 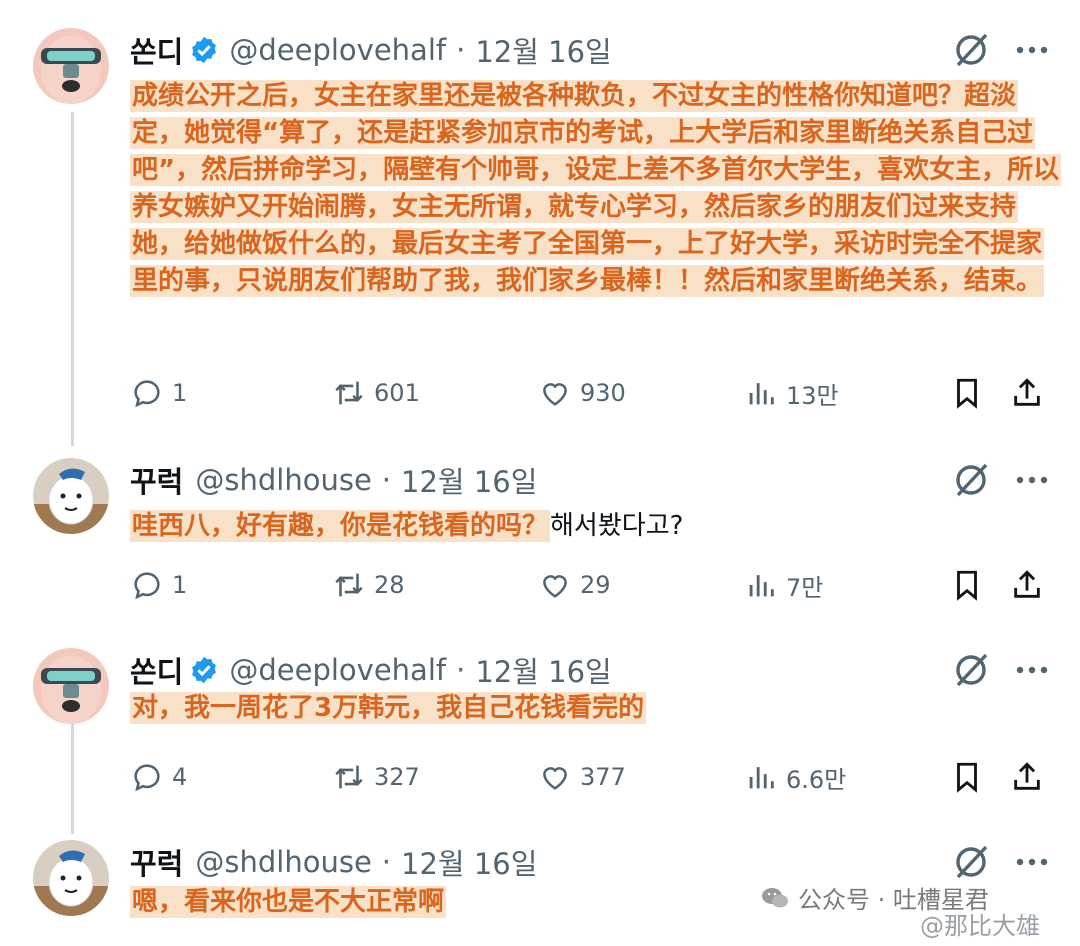 I want to click on retweet-button: 327, so click(x=376, y=777).